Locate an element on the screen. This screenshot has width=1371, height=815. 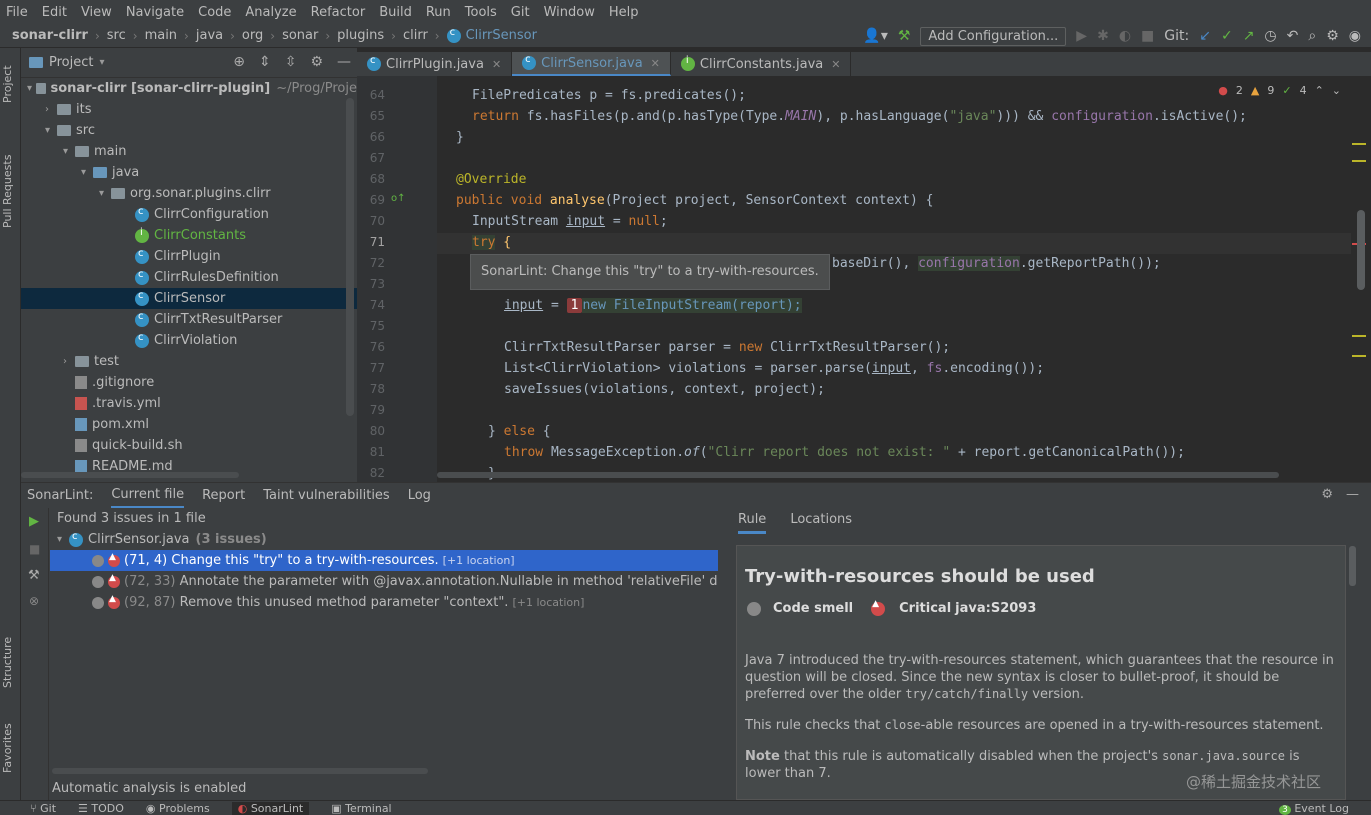
event-log-button: 3 Event Log is located at coordinates (1314, 808).